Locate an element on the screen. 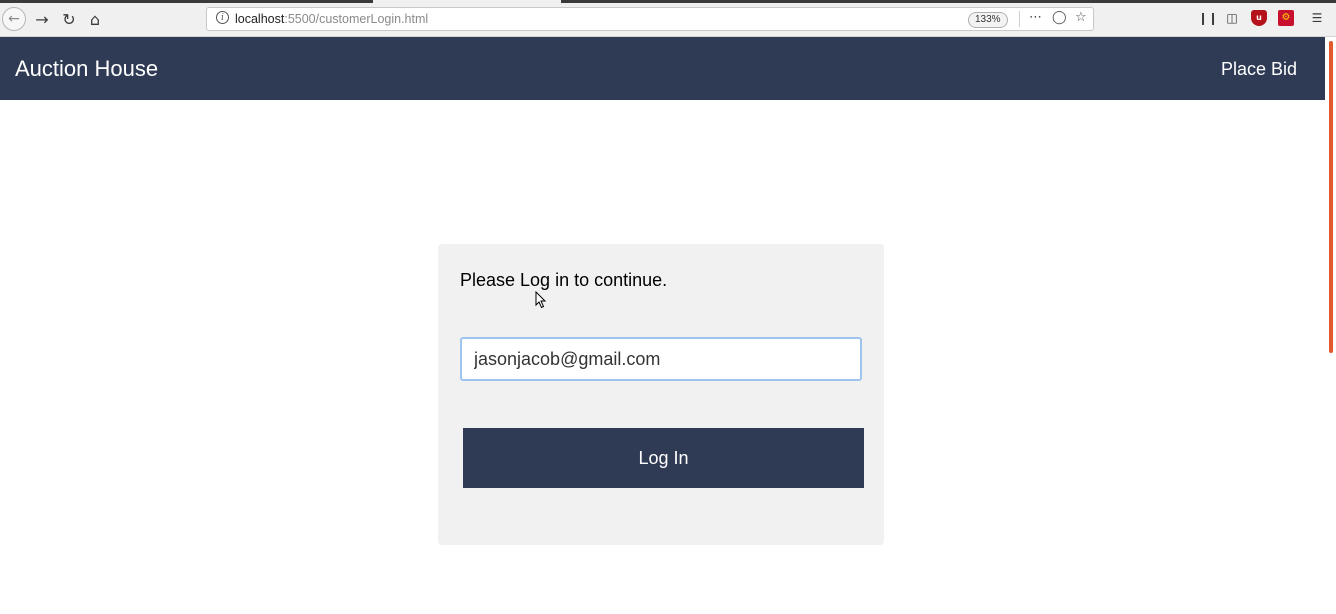 The width and height of the screenshot is (1336, 614). url-divider is located at coordinates (1019, 19).